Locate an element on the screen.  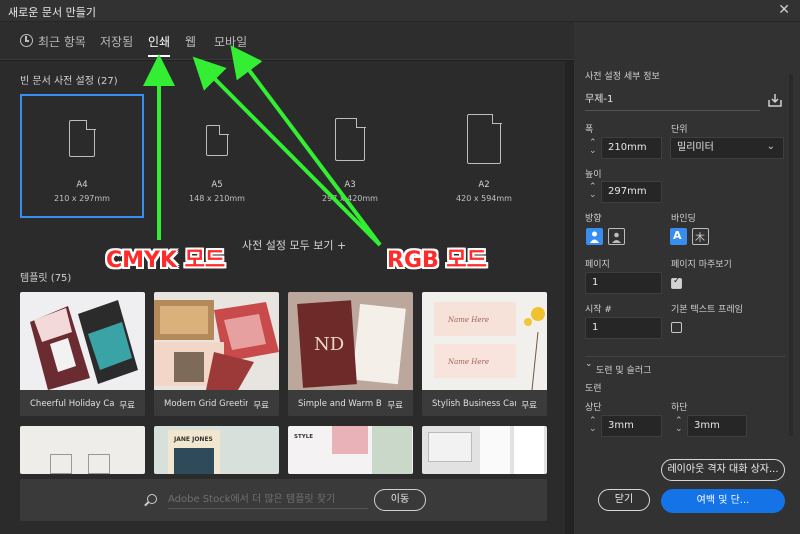
rgb-mode-annotation: RGB 모드 is located at coordinates (437, 260).